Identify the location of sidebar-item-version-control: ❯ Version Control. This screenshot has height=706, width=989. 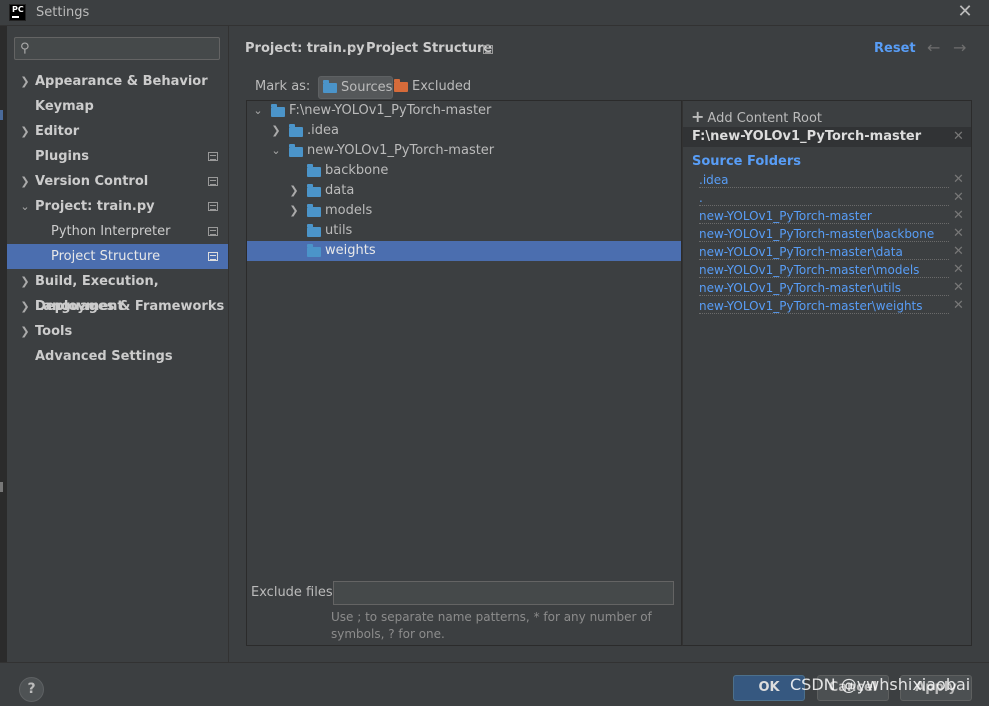
(117, 181).